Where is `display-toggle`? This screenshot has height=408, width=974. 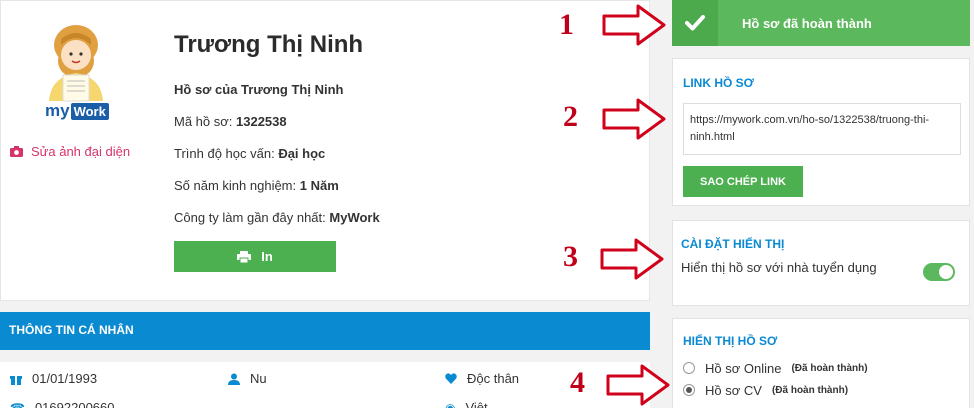 display-toggle is located at coordinates (939, 272).